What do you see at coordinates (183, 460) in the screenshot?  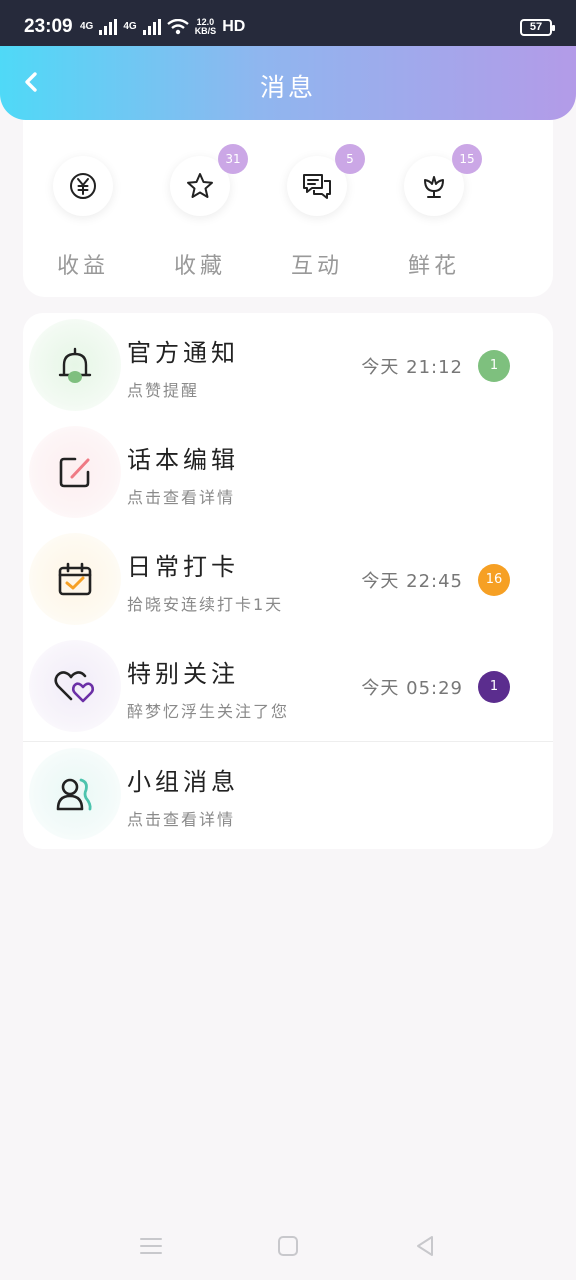 I see `message-title: 话本编辑` at bounding box center [183, 460].